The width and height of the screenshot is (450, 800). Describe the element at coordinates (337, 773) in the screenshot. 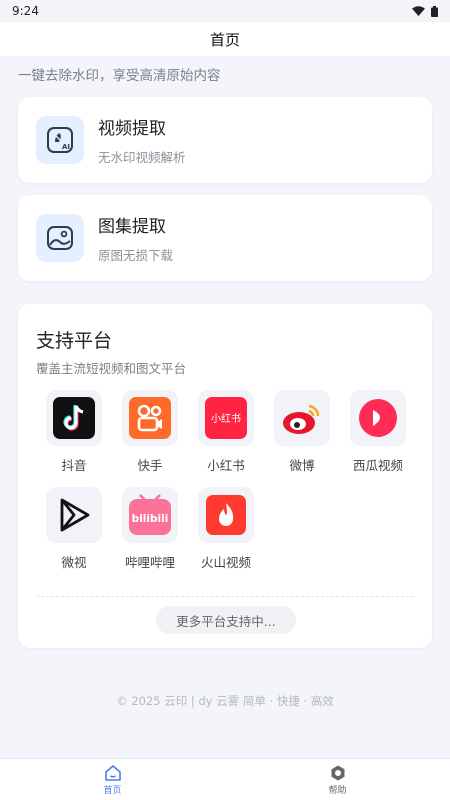

I see `help-icon` at that location.